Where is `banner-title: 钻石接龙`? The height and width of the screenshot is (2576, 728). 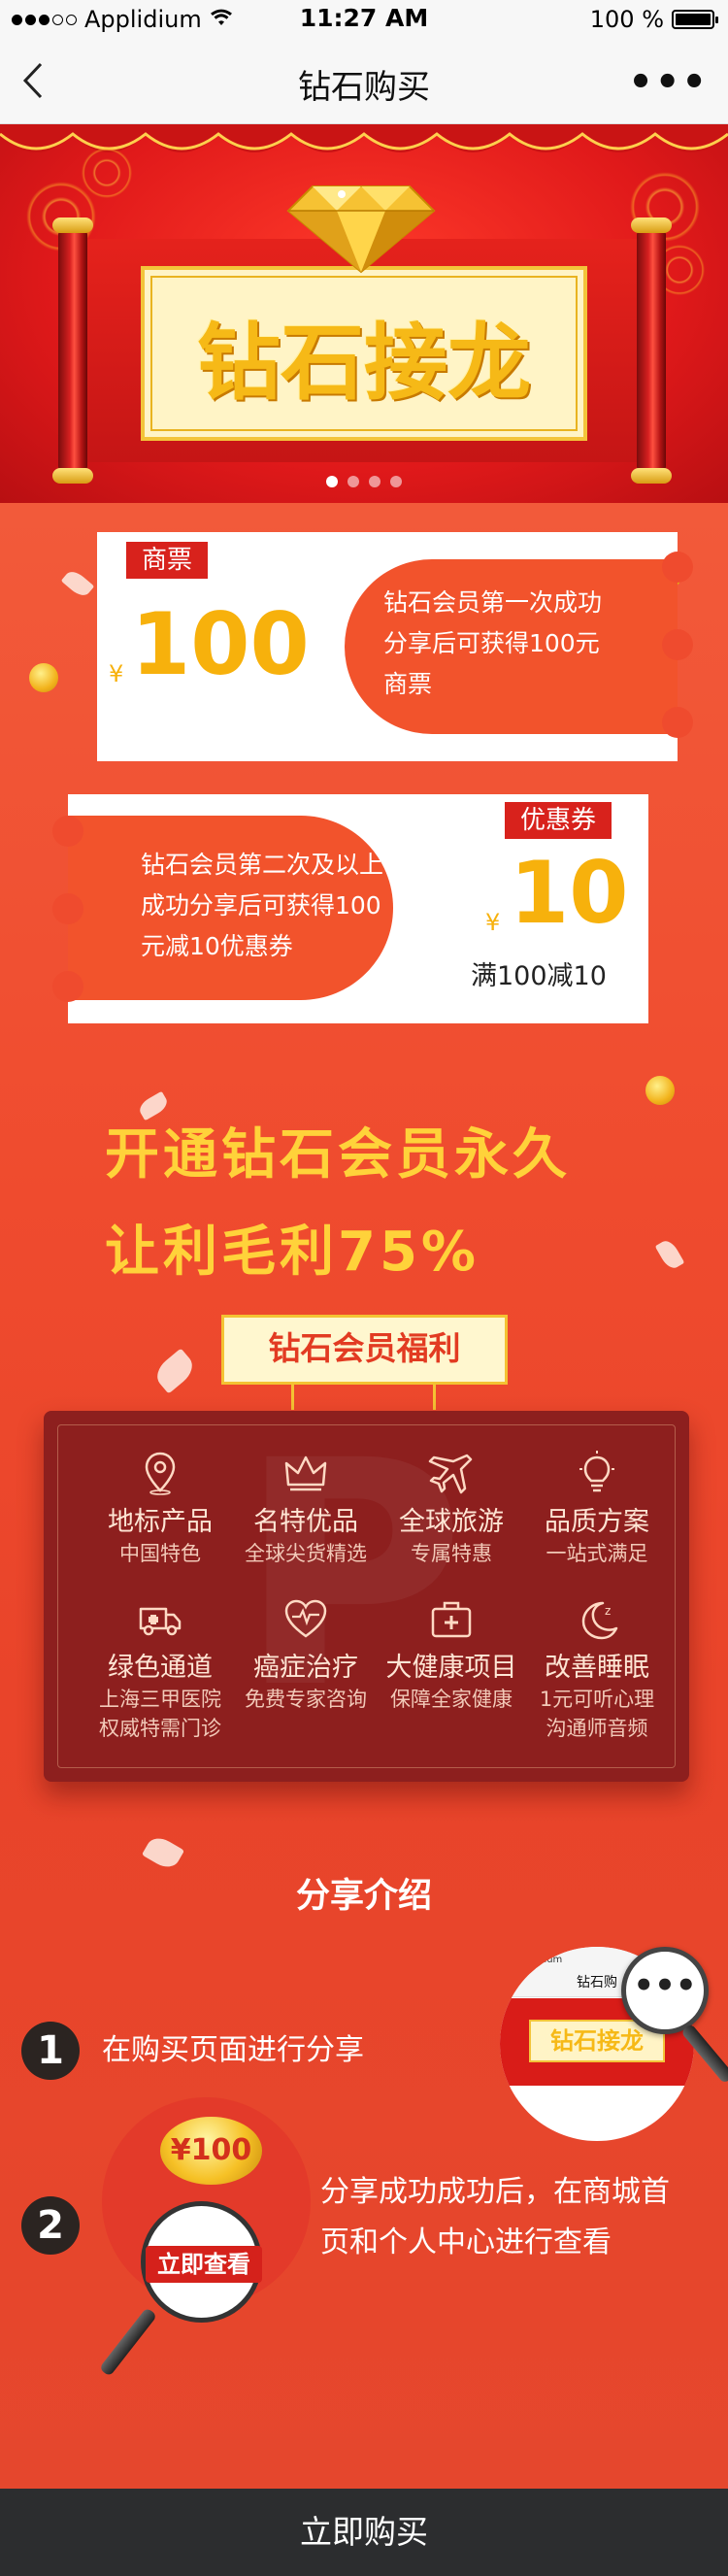 banner-title: 钻石接龙 is located at coordinates (364, 364).